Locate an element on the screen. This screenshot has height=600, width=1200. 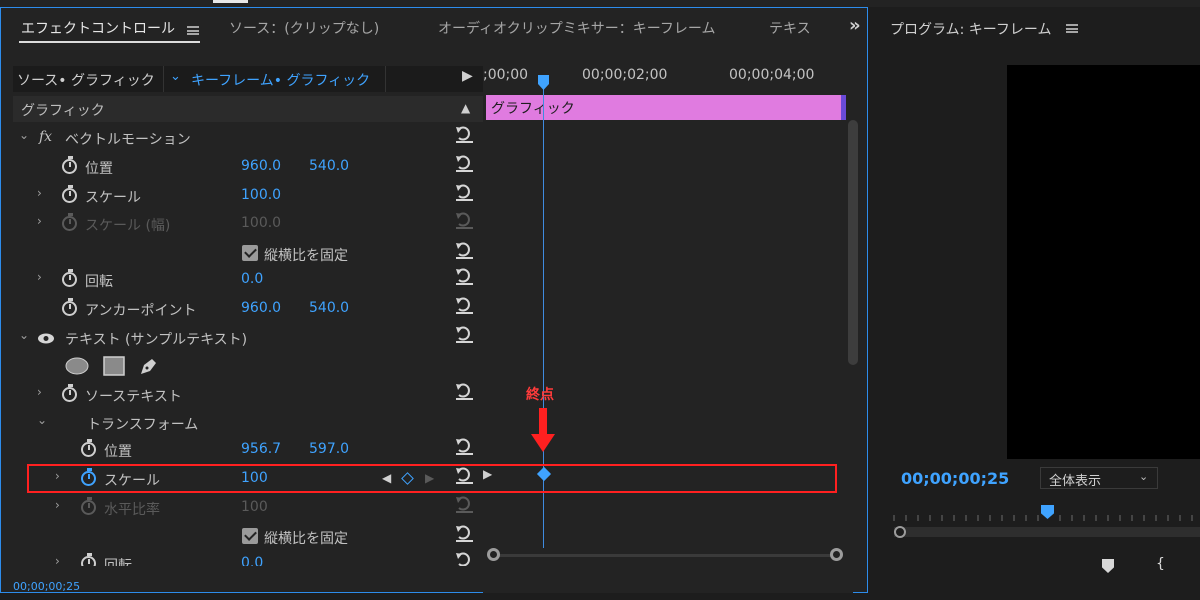
row-uniform-scale-2: 縦横比を固定 is located at coordinates (248, 537).